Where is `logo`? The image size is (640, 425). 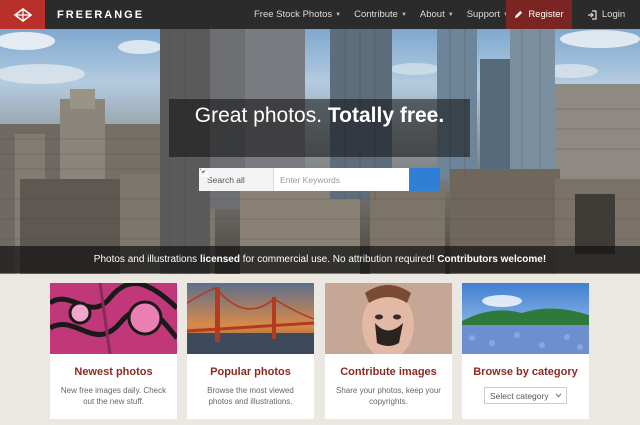
logo is located at coordinates (22, 14).